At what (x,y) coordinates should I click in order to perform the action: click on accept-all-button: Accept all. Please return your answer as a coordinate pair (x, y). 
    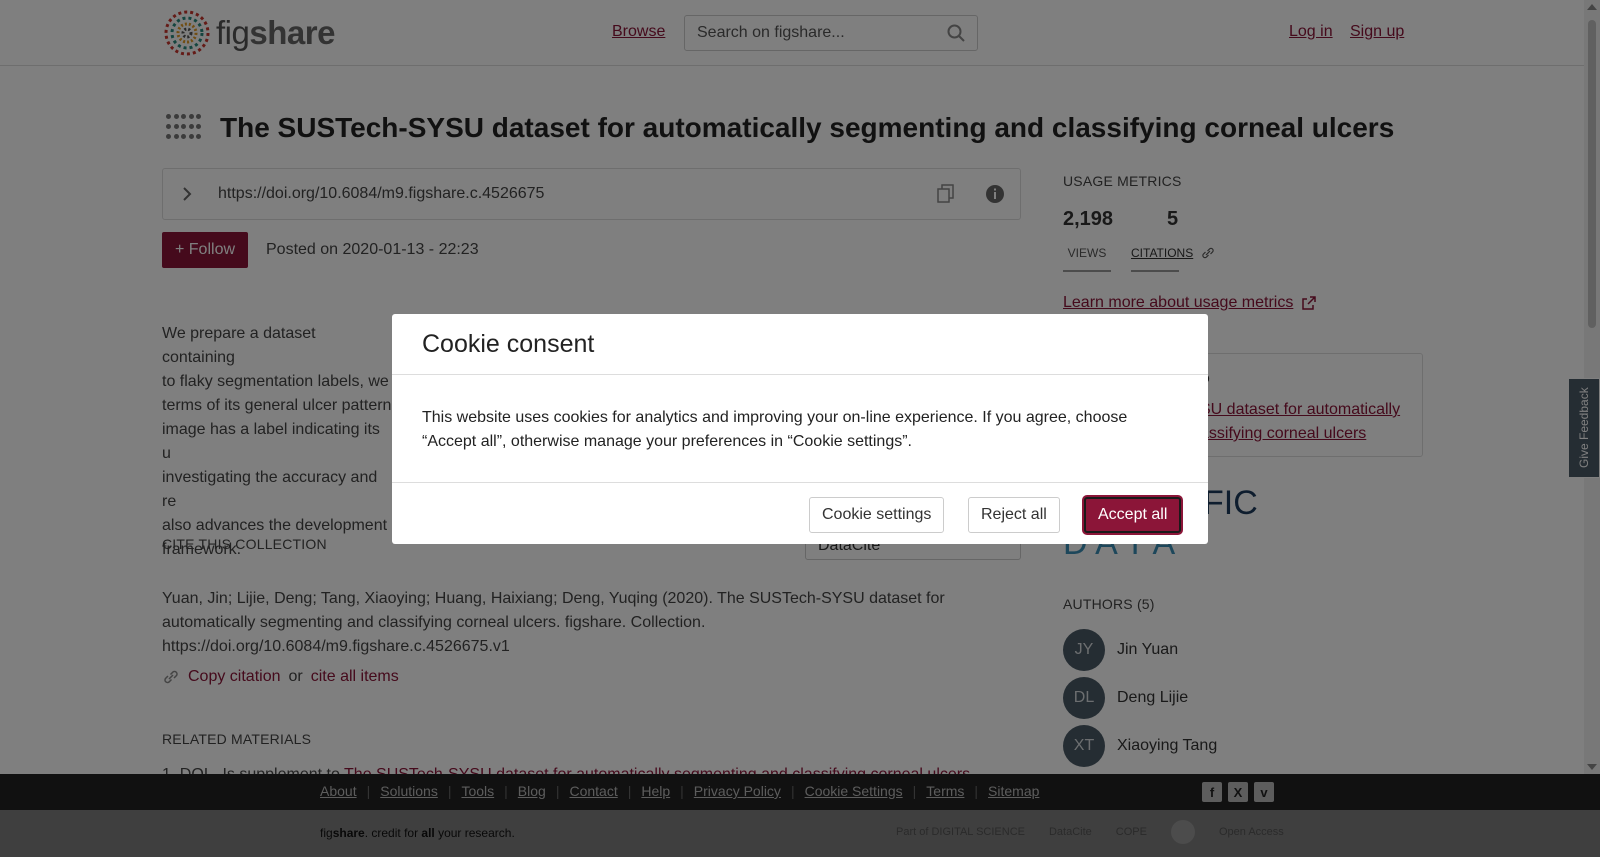
    Looking at the image, I should click on (1133, 515).